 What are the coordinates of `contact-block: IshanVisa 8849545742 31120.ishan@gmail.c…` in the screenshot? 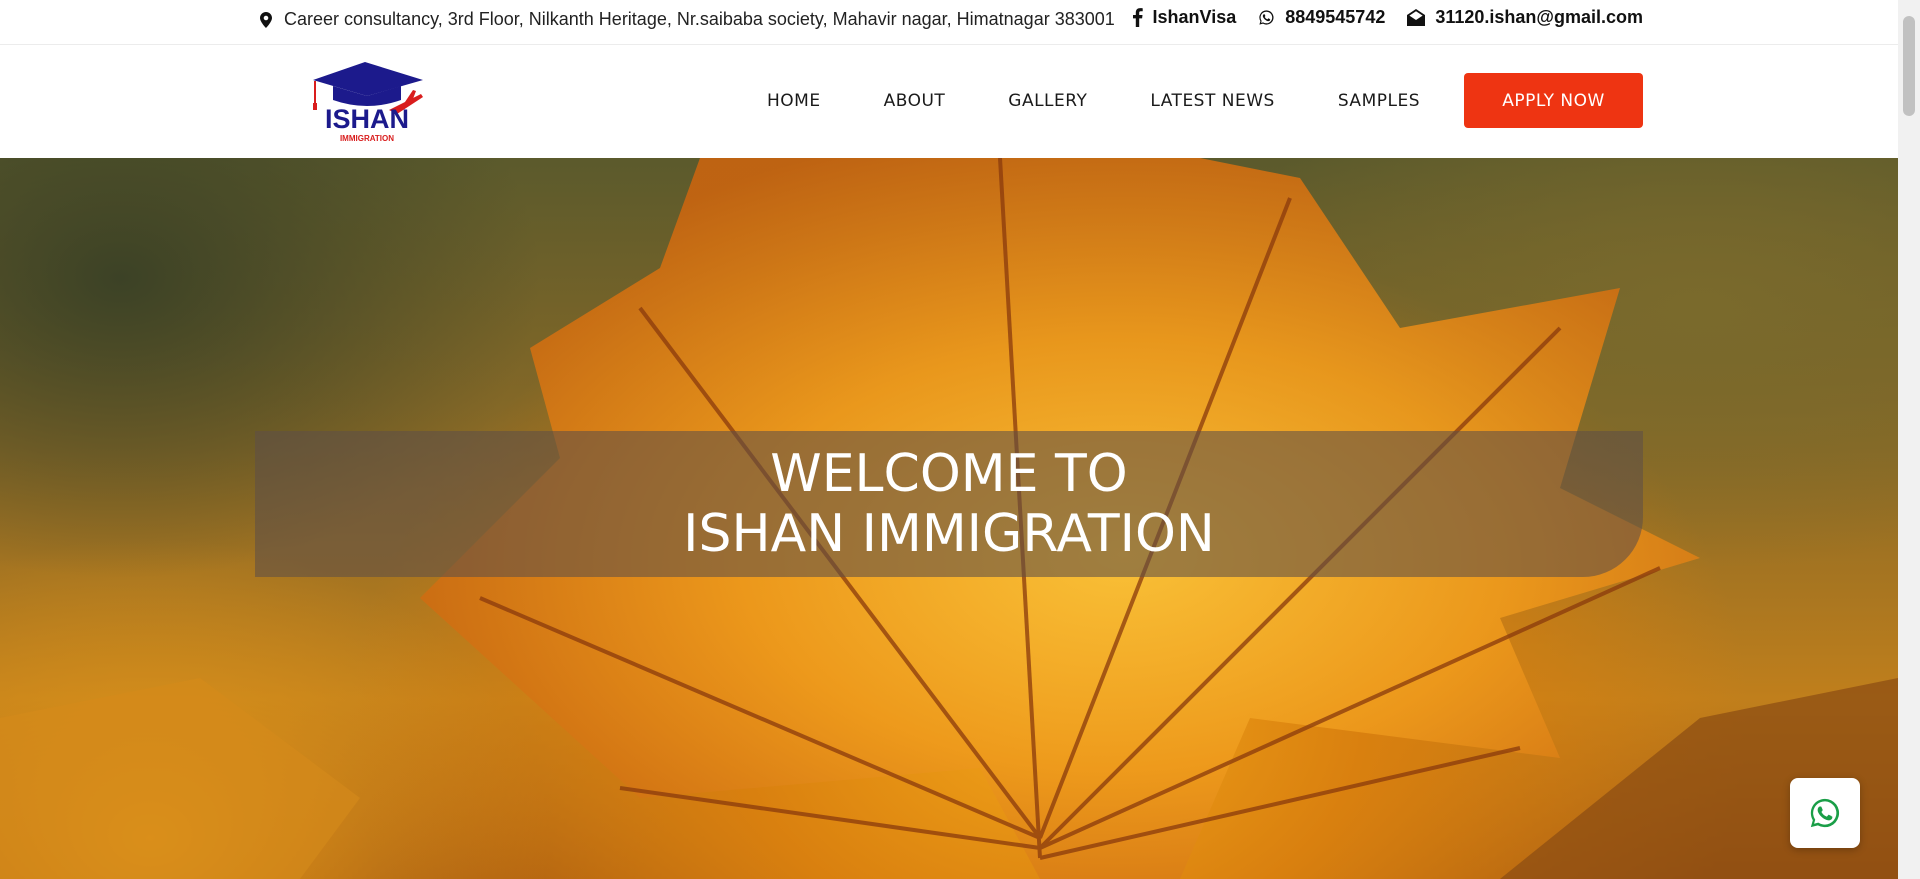 It's located at (1387, 17).